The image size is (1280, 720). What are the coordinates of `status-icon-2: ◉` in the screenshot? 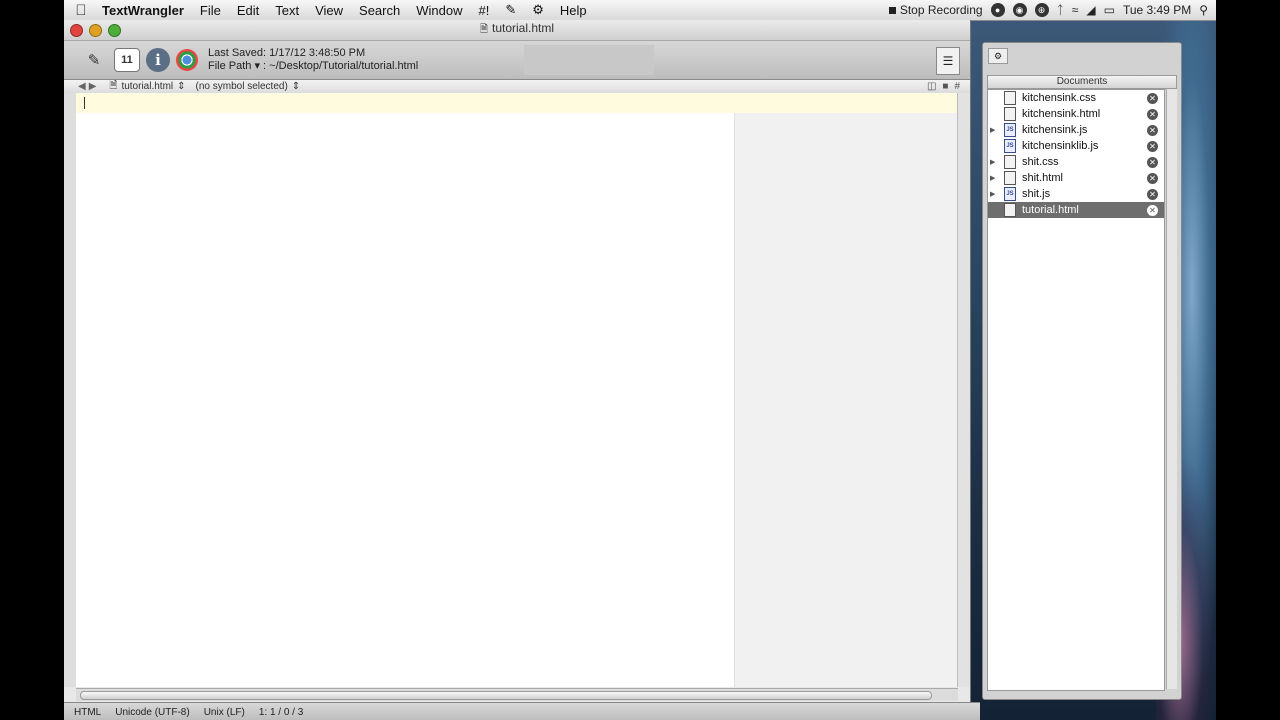 It's located at (1019, 10).